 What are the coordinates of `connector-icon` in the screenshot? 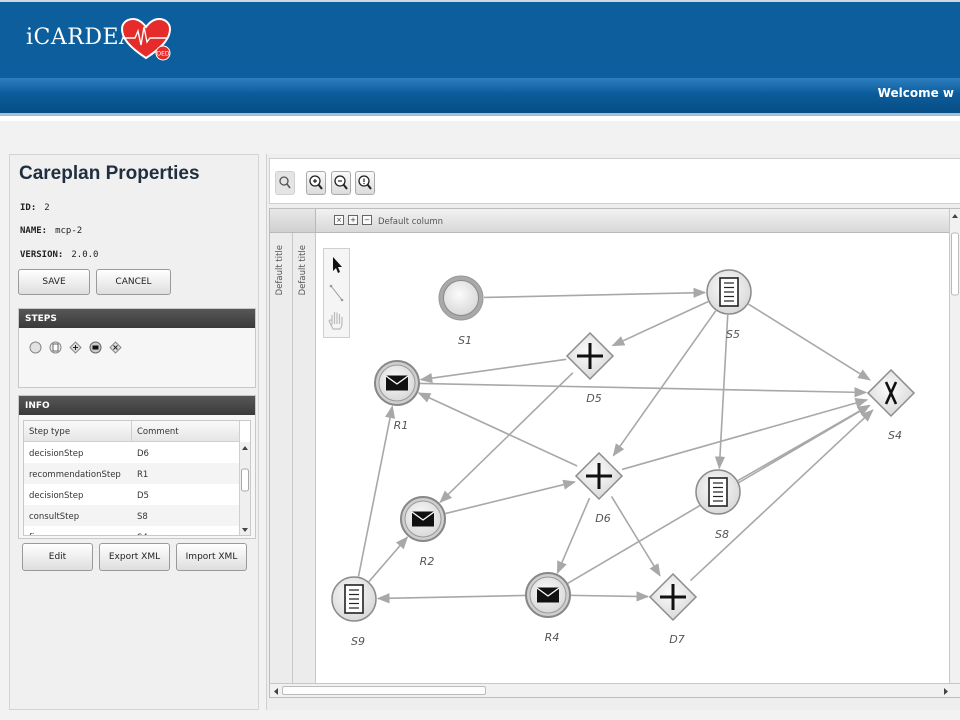 It's located at (336, 293).